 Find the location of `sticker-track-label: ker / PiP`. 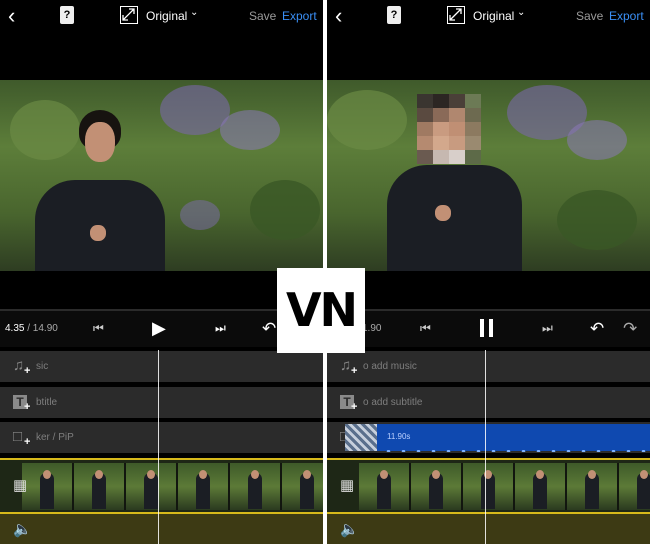

sticker-track-label: ker / PiP is located at coordinates (55, 437).